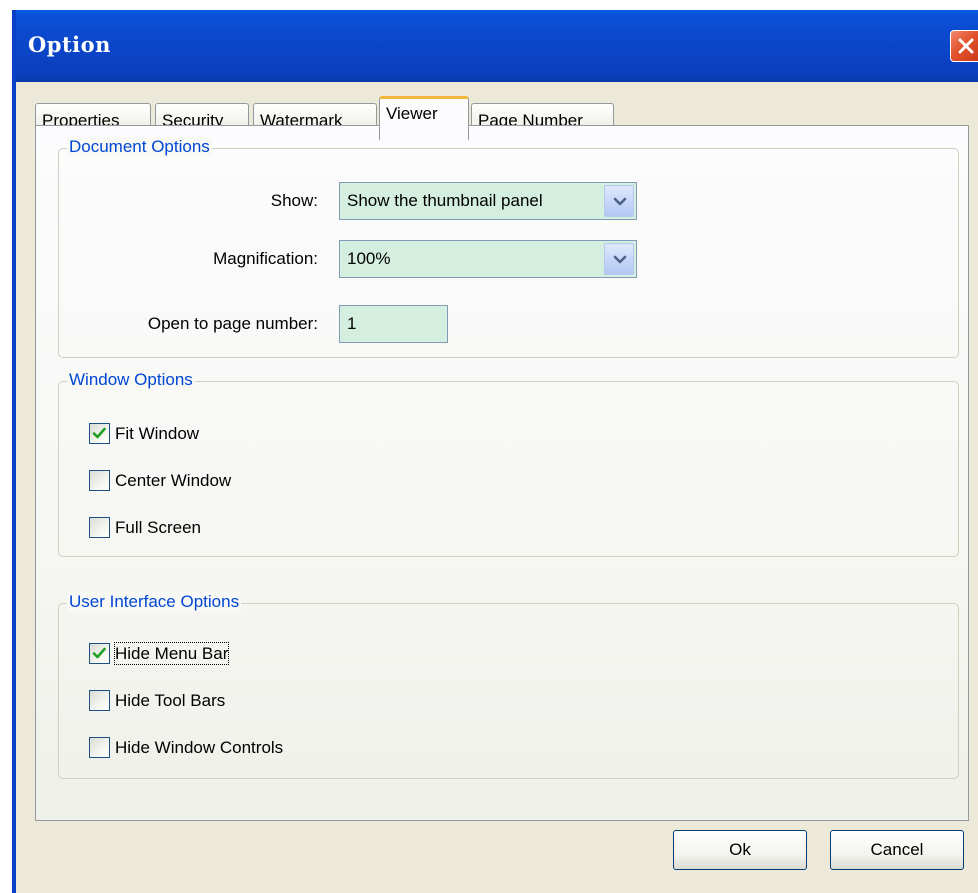 This screenshot has width=978, height=893. Describe the element at coordinates (170, 700) in the screenshot. I see `checkbox-label: Hide Tool Bars` at that location.